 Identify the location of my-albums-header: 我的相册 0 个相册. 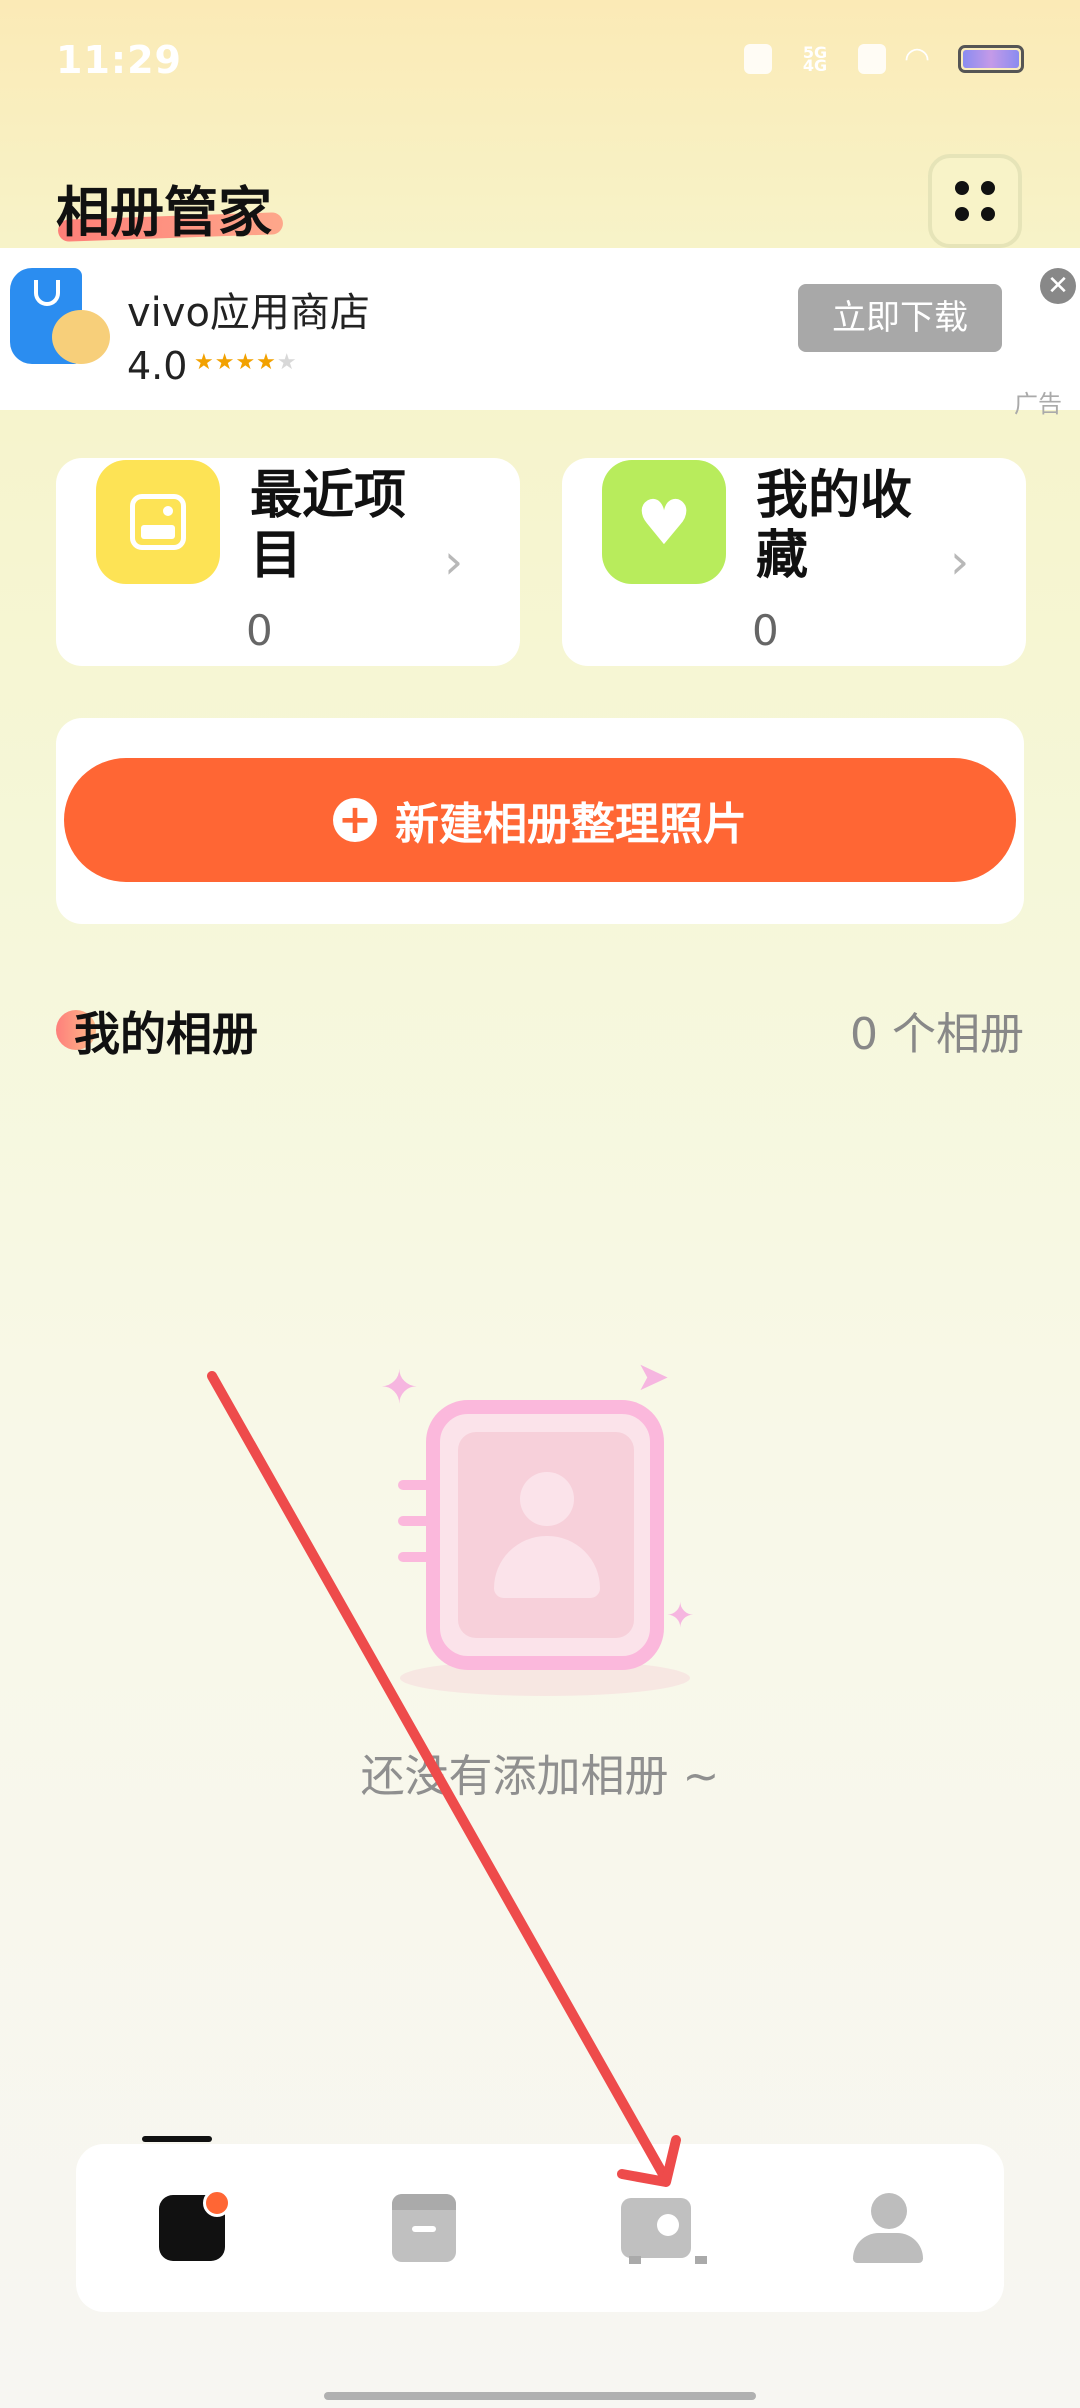
(540, 1025).